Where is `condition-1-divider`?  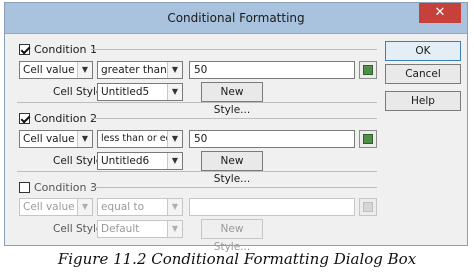
condition-1-divider is located at coordinates (234, 49).